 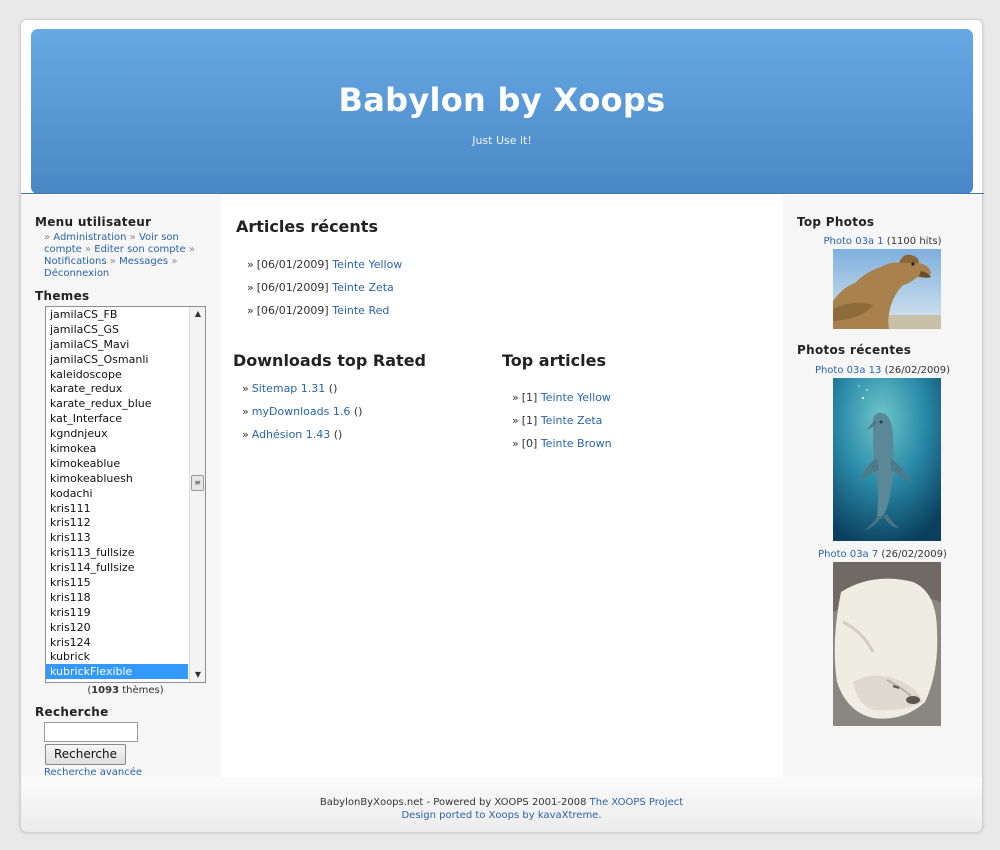 What do you see at coordinates (329, 360) in the screenshot?
I see `downloads-title: Downloads top Rated` at bounding box center [329, 360].